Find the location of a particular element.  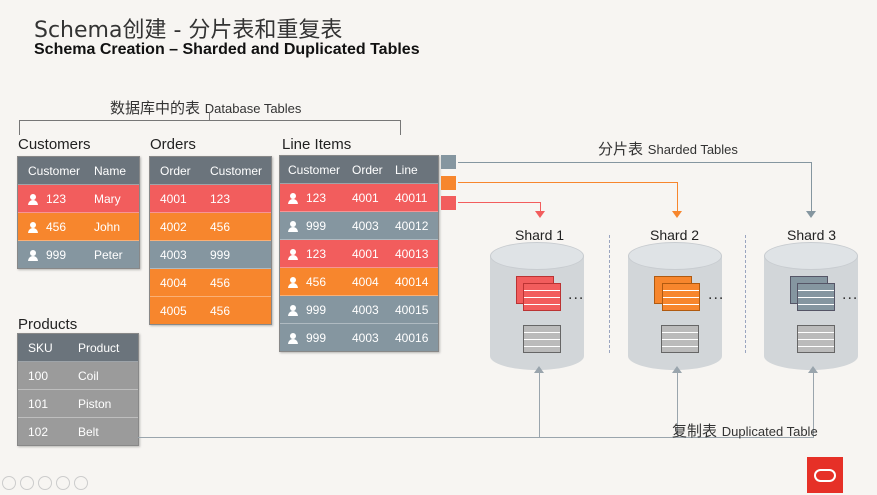

slides-icon is located at coordinates (45, 483).